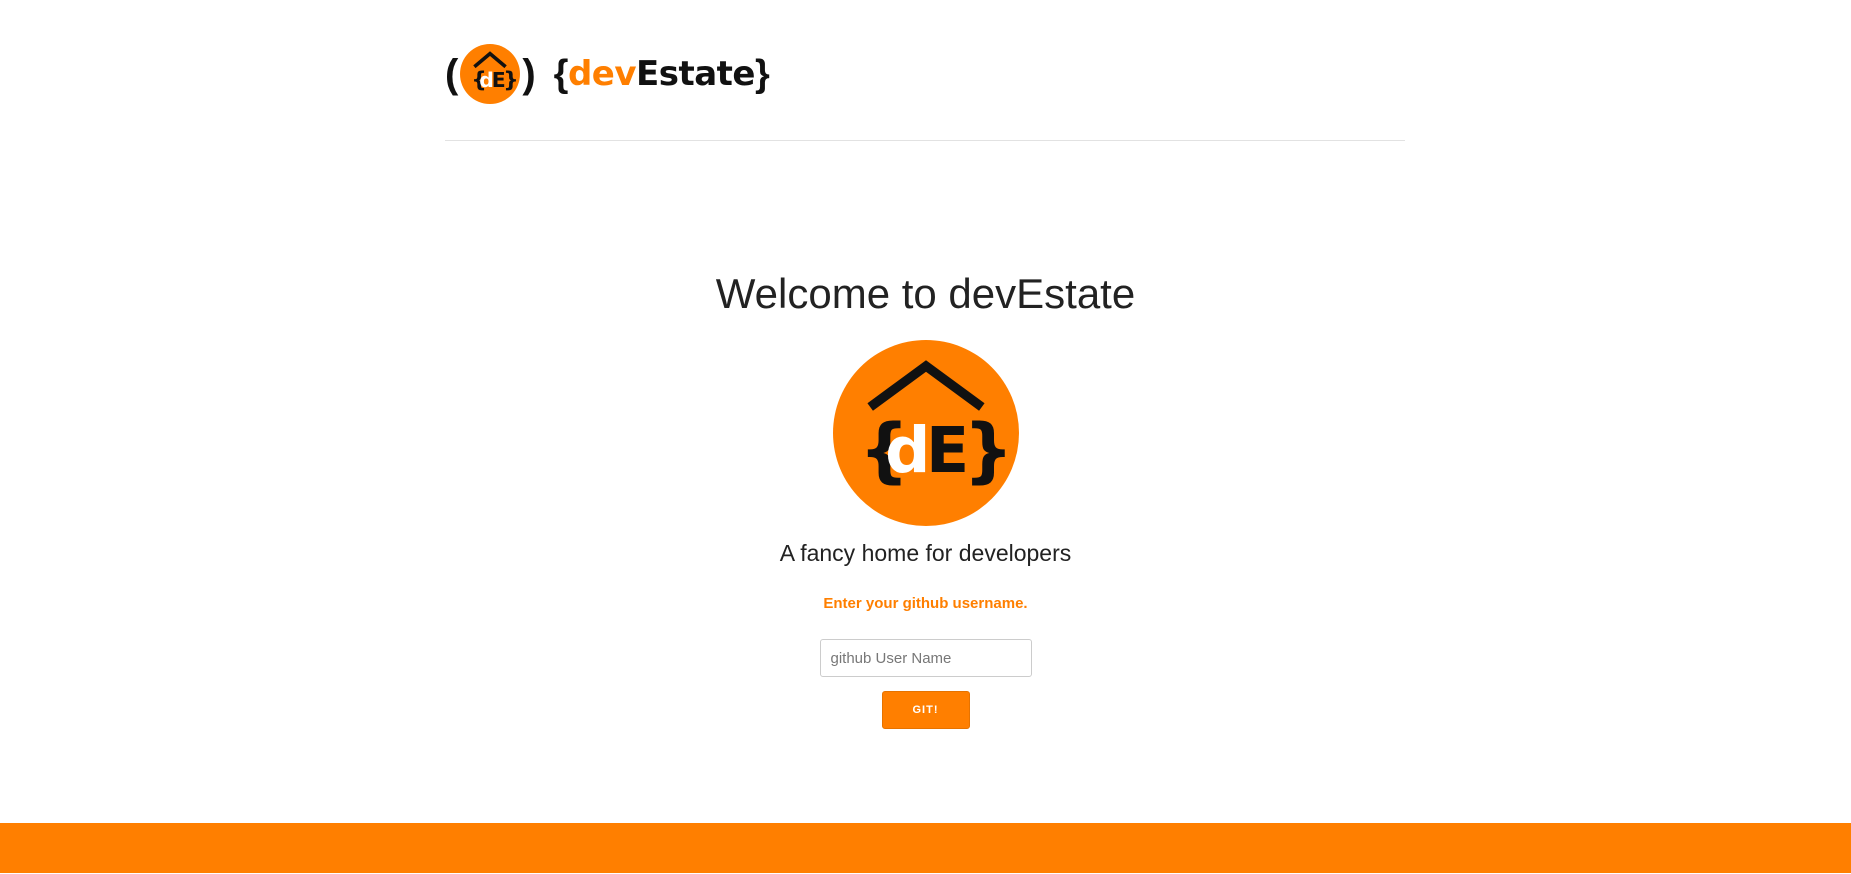 The width and height of the screenshot is (1851, 874). I want to click on git-button: GIT!, so click(925, 710).